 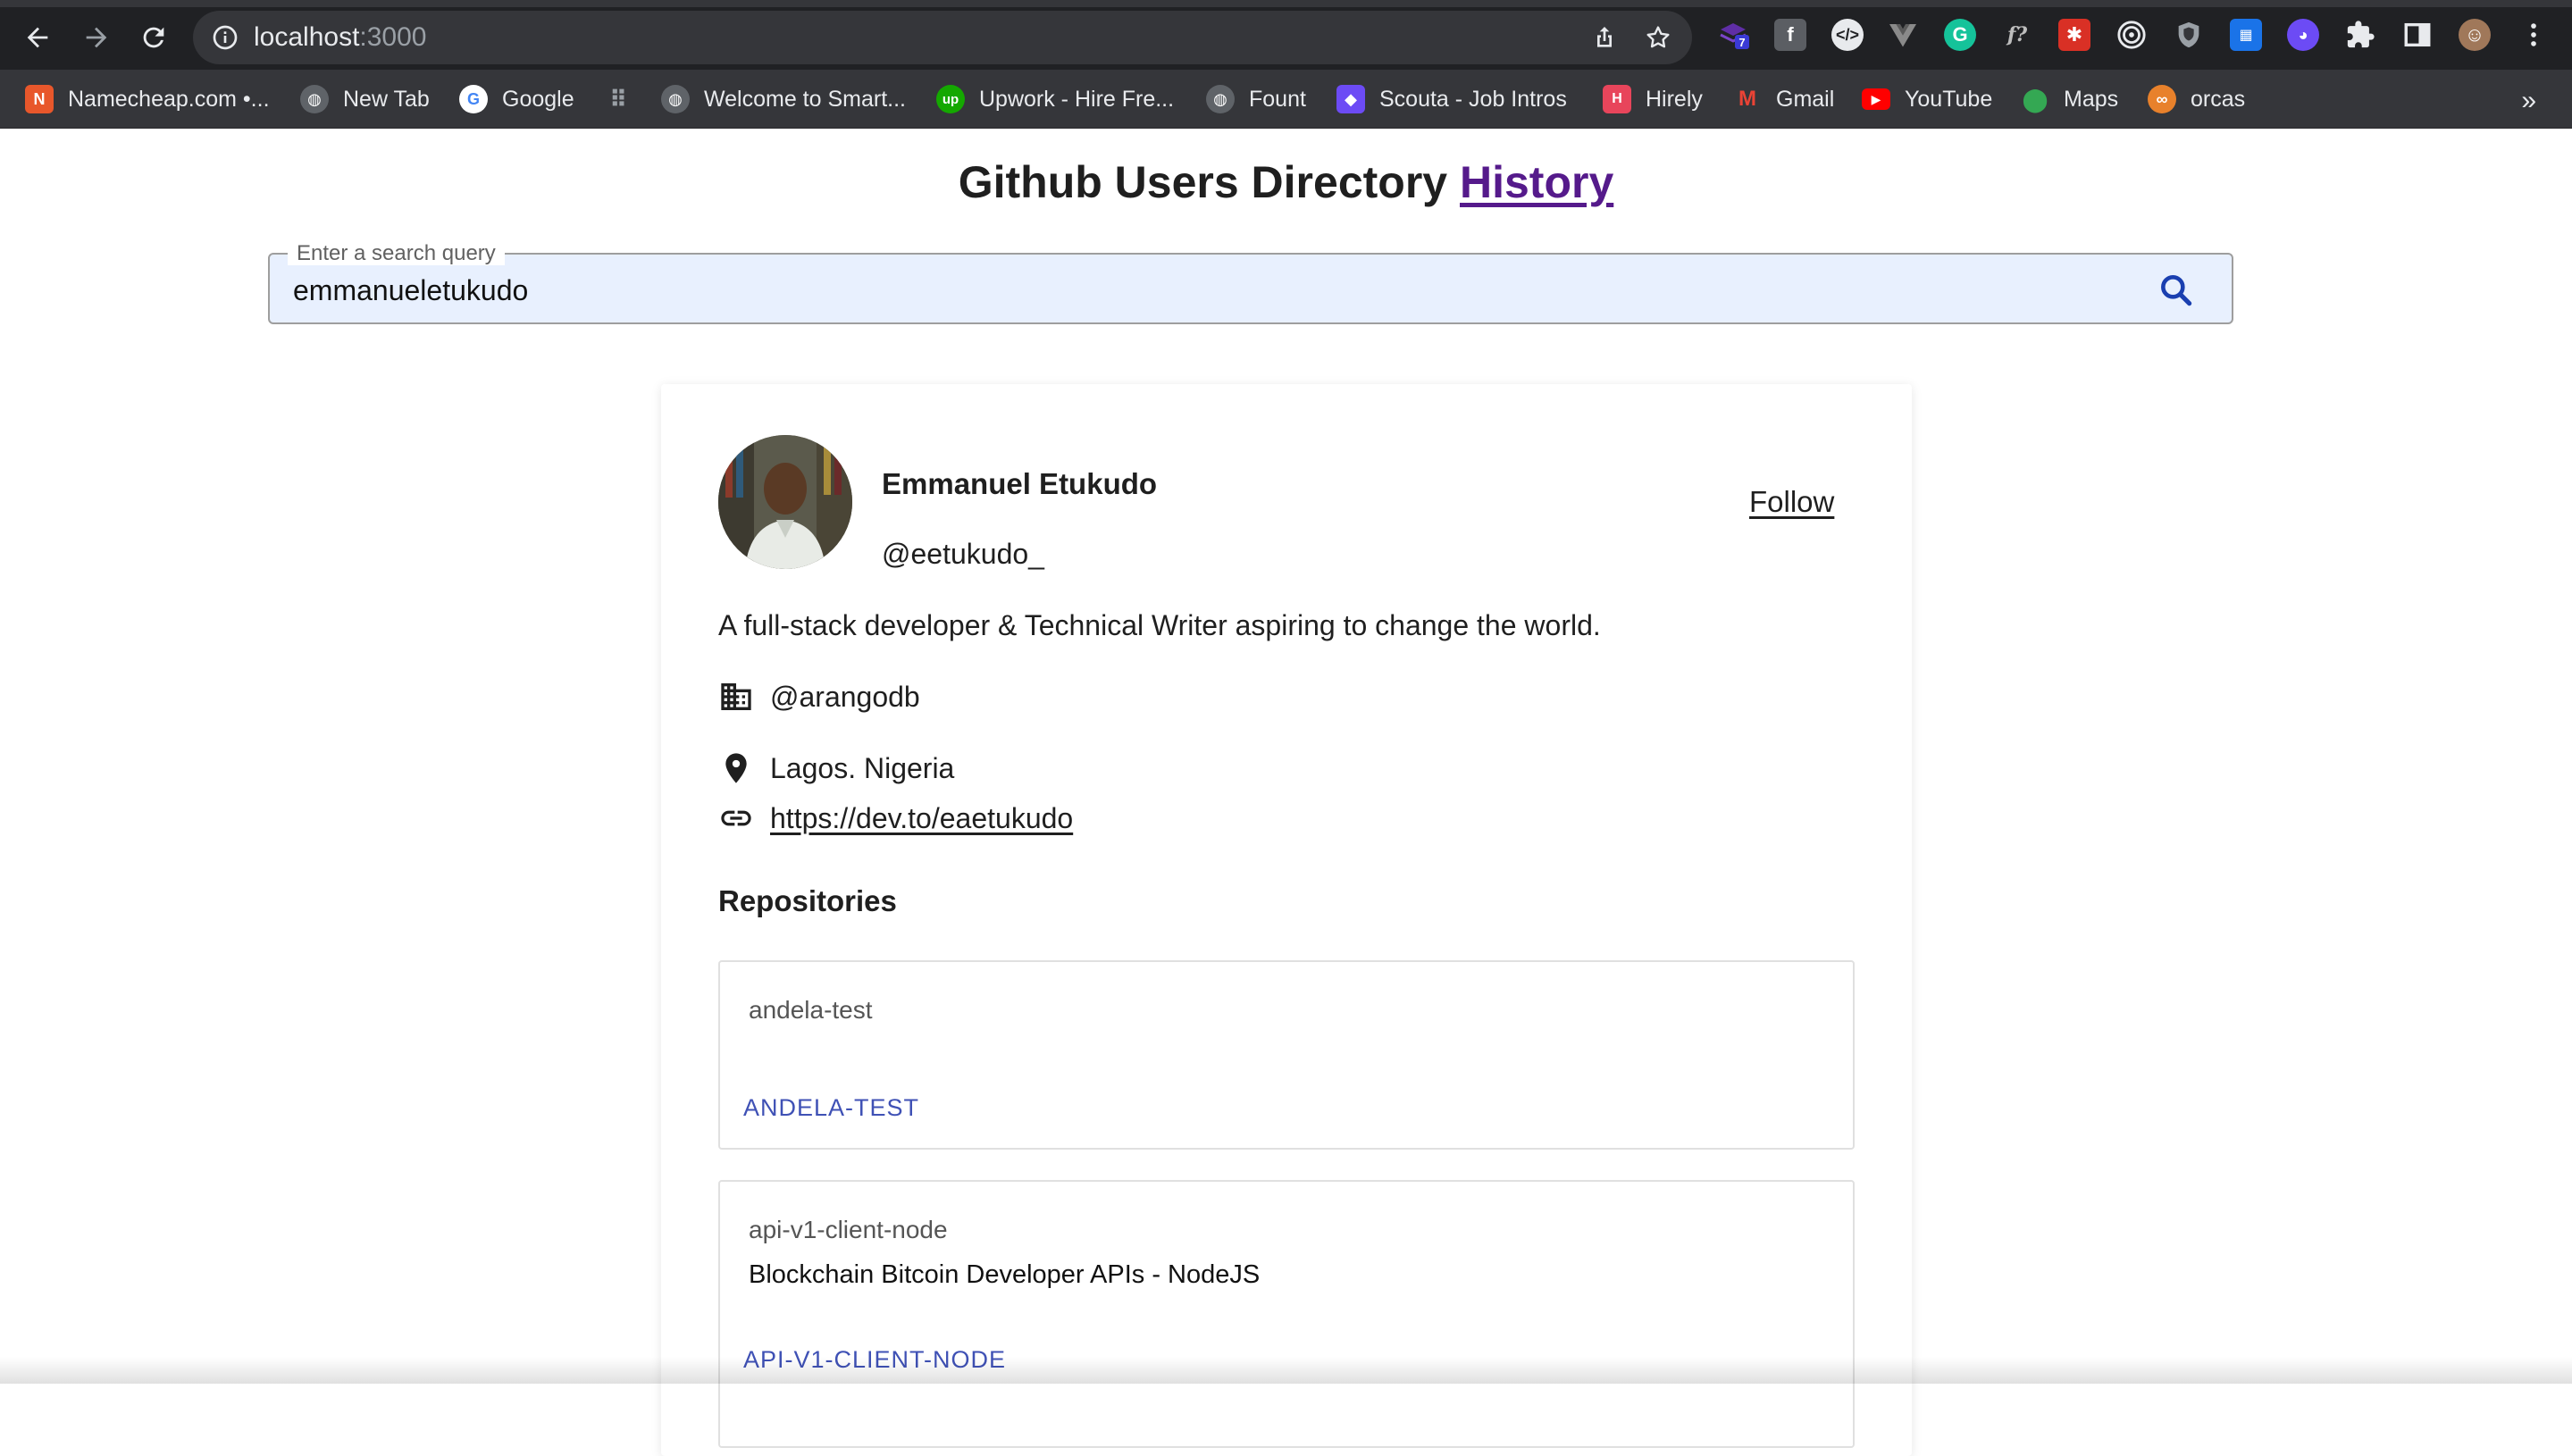 What do you see at coordinates (2131, 35) in the screenshot?
I see `target-extension-icon` at bounding box center [2131, 35].